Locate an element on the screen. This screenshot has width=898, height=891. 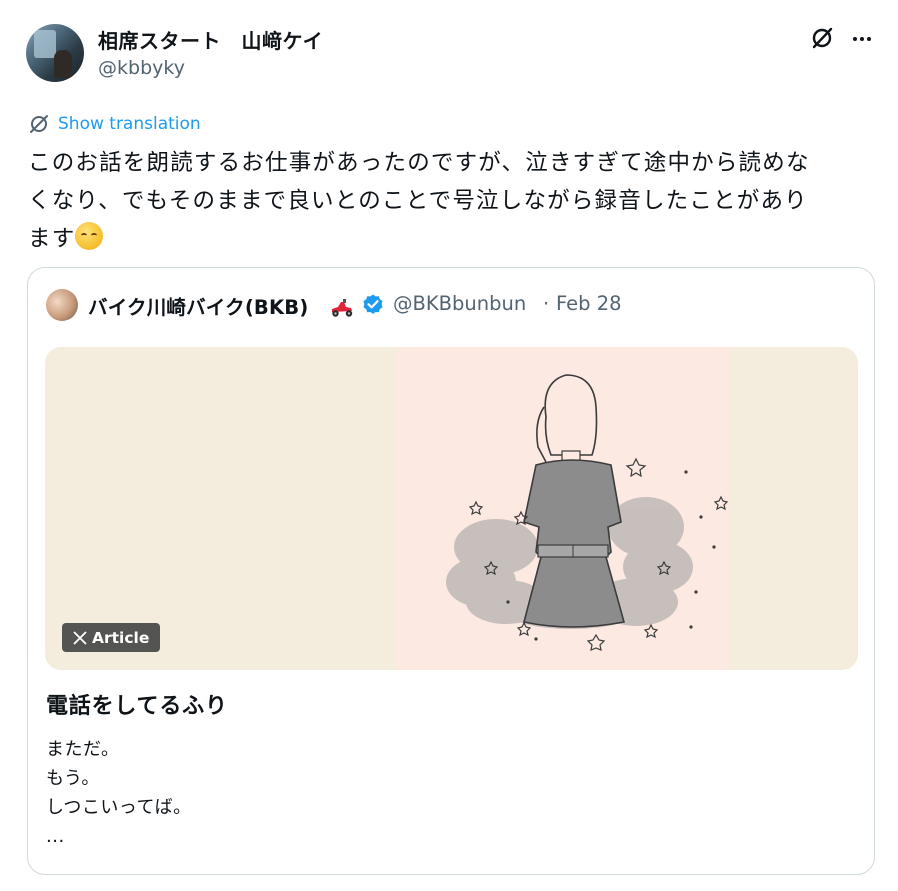
article-badge: Article is located at coordinates (111, 637).